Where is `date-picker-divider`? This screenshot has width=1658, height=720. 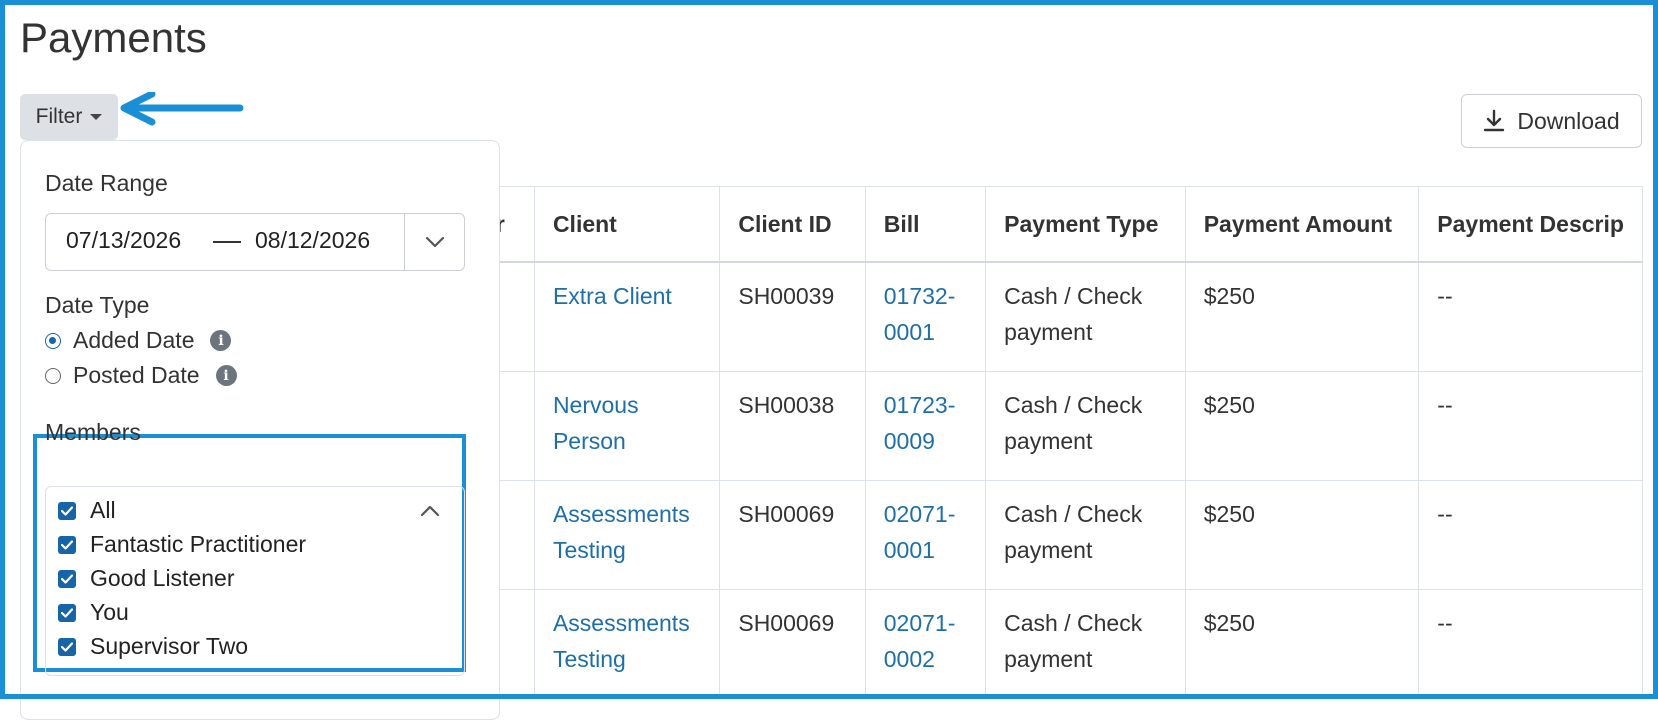 date-picker-divider is located at coordinates (404, 242).